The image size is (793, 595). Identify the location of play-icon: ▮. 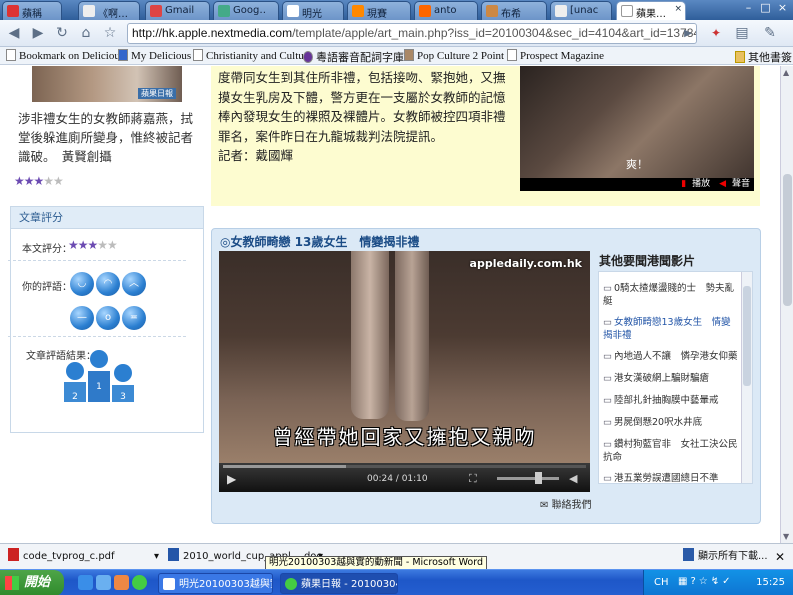
(683, 184).